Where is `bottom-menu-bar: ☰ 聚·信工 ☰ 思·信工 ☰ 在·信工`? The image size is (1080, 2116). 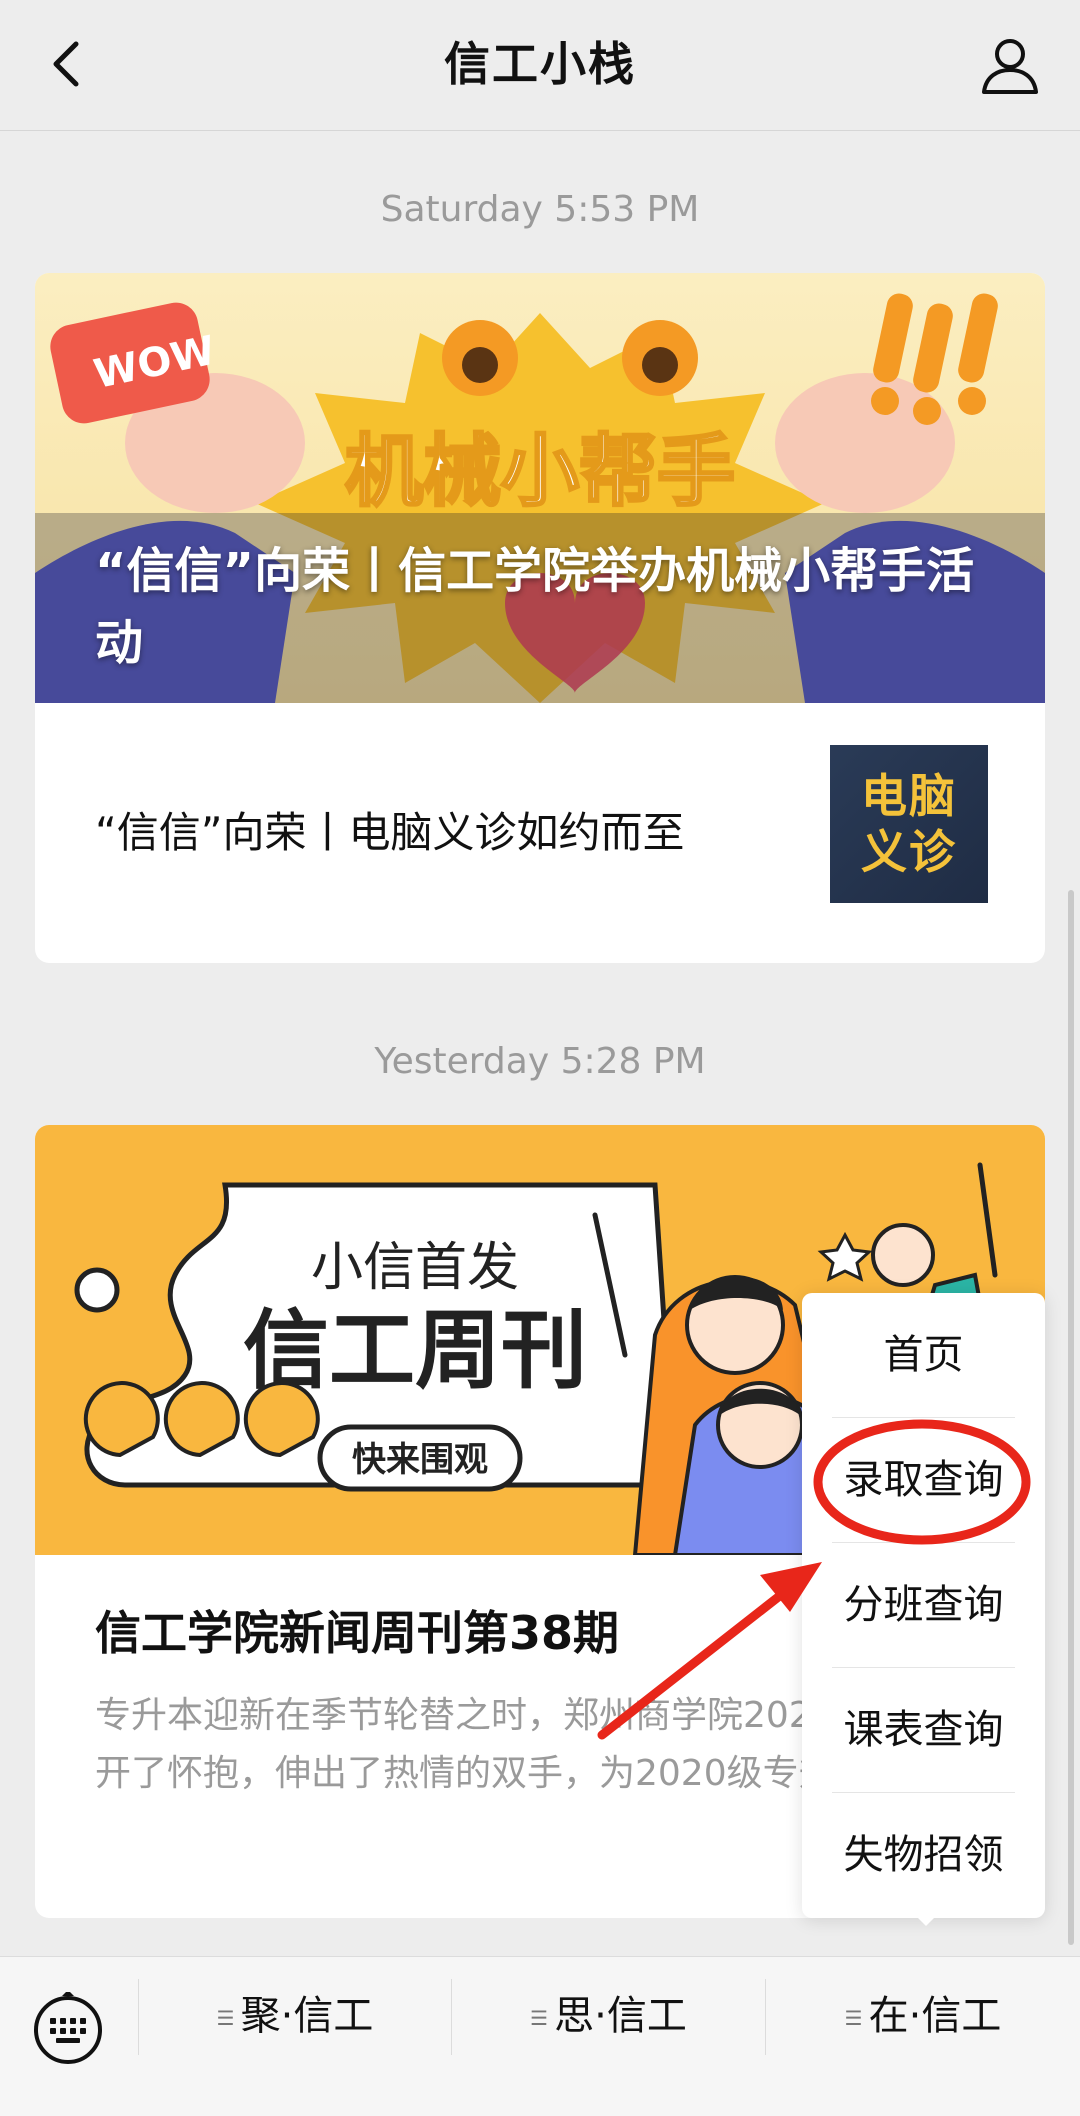
bottom-menu-bar: ☰ 聚·信工 ☰ 思·信工 ☰ 在·信工 is located at coordinates (540, 2036).